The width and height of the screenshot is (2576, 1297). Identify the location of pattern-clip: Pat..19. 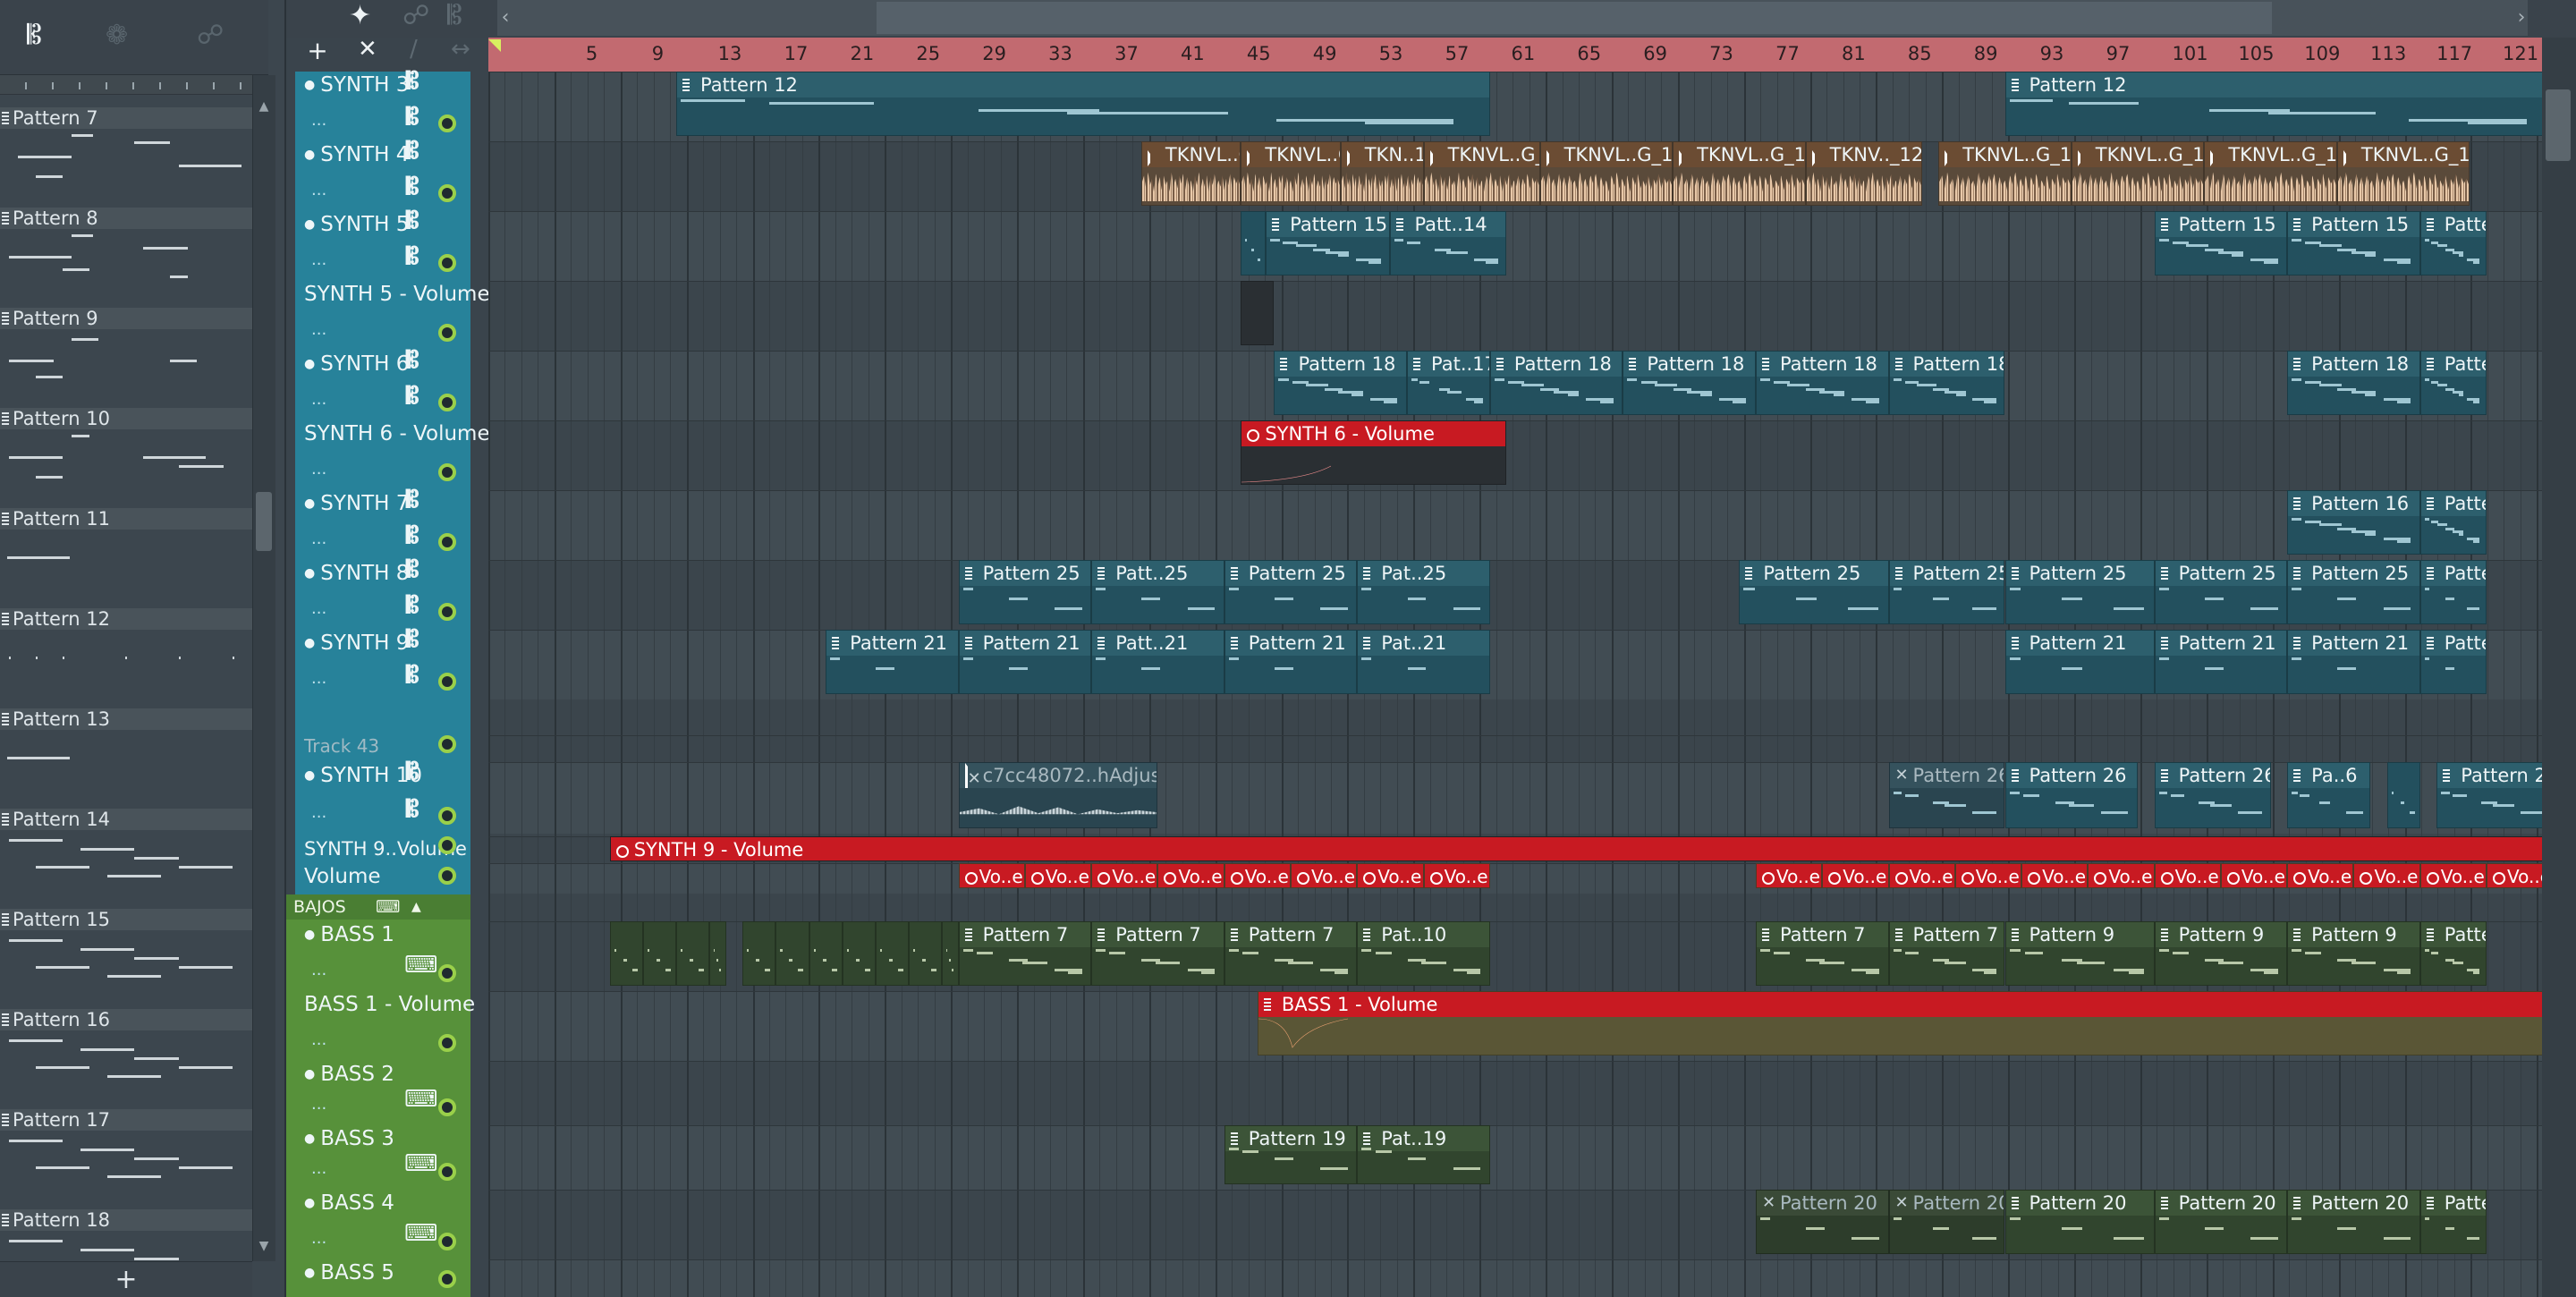
(1423, 1154).